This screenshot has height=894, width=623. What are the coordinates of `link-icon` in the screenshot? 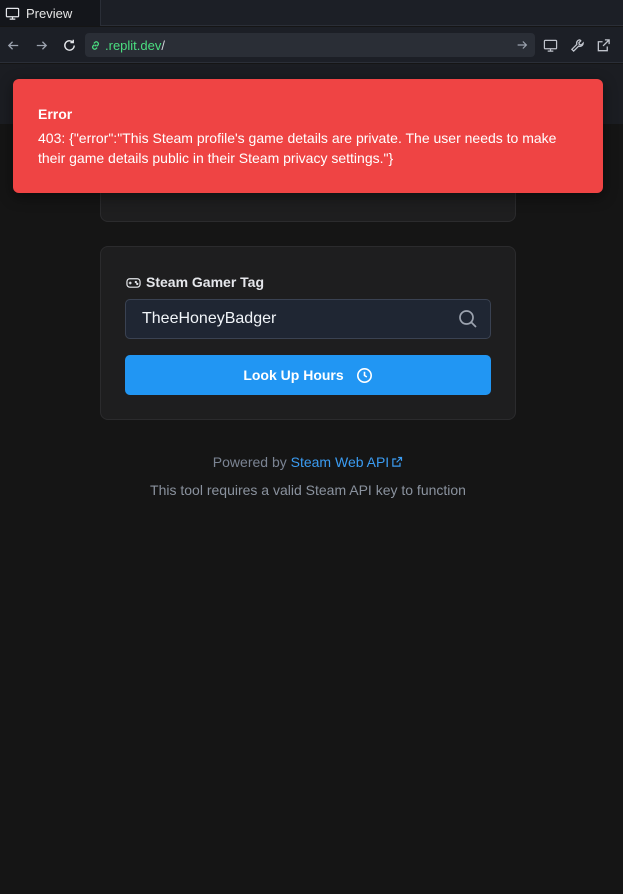 It's located at (95, 45).